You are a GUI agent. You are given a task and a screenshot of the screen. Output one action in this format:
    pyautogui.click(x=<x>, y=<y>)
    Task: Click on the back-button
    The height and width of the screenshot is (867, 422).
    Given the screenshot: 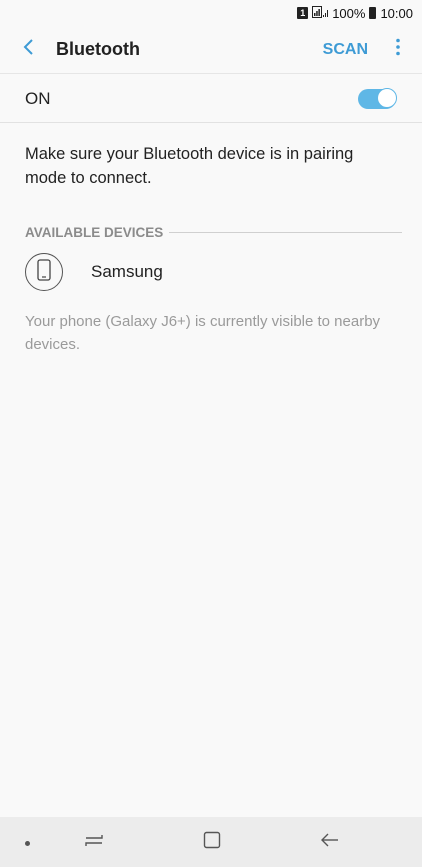 What is the action you would take?
    pyautogui.click(x=28, y=50)
    